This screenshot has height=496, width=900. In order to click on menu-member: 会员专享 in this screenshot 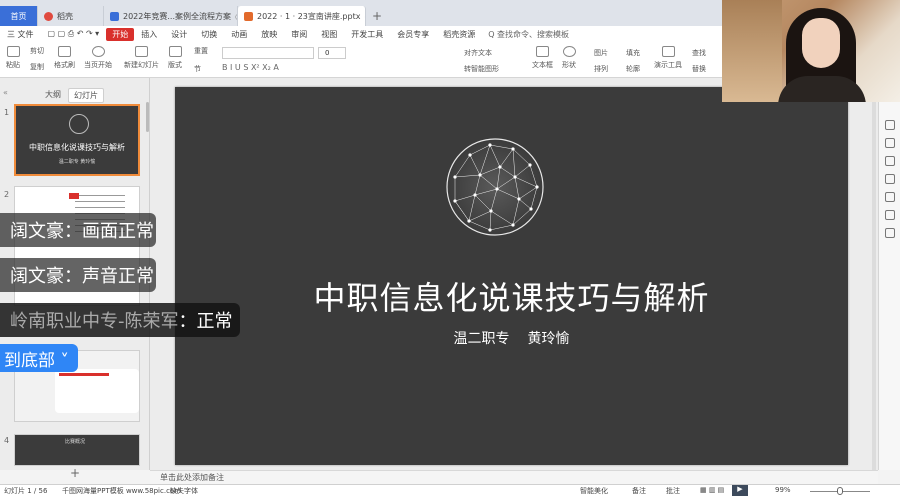, I will do `click(413, 34)`.